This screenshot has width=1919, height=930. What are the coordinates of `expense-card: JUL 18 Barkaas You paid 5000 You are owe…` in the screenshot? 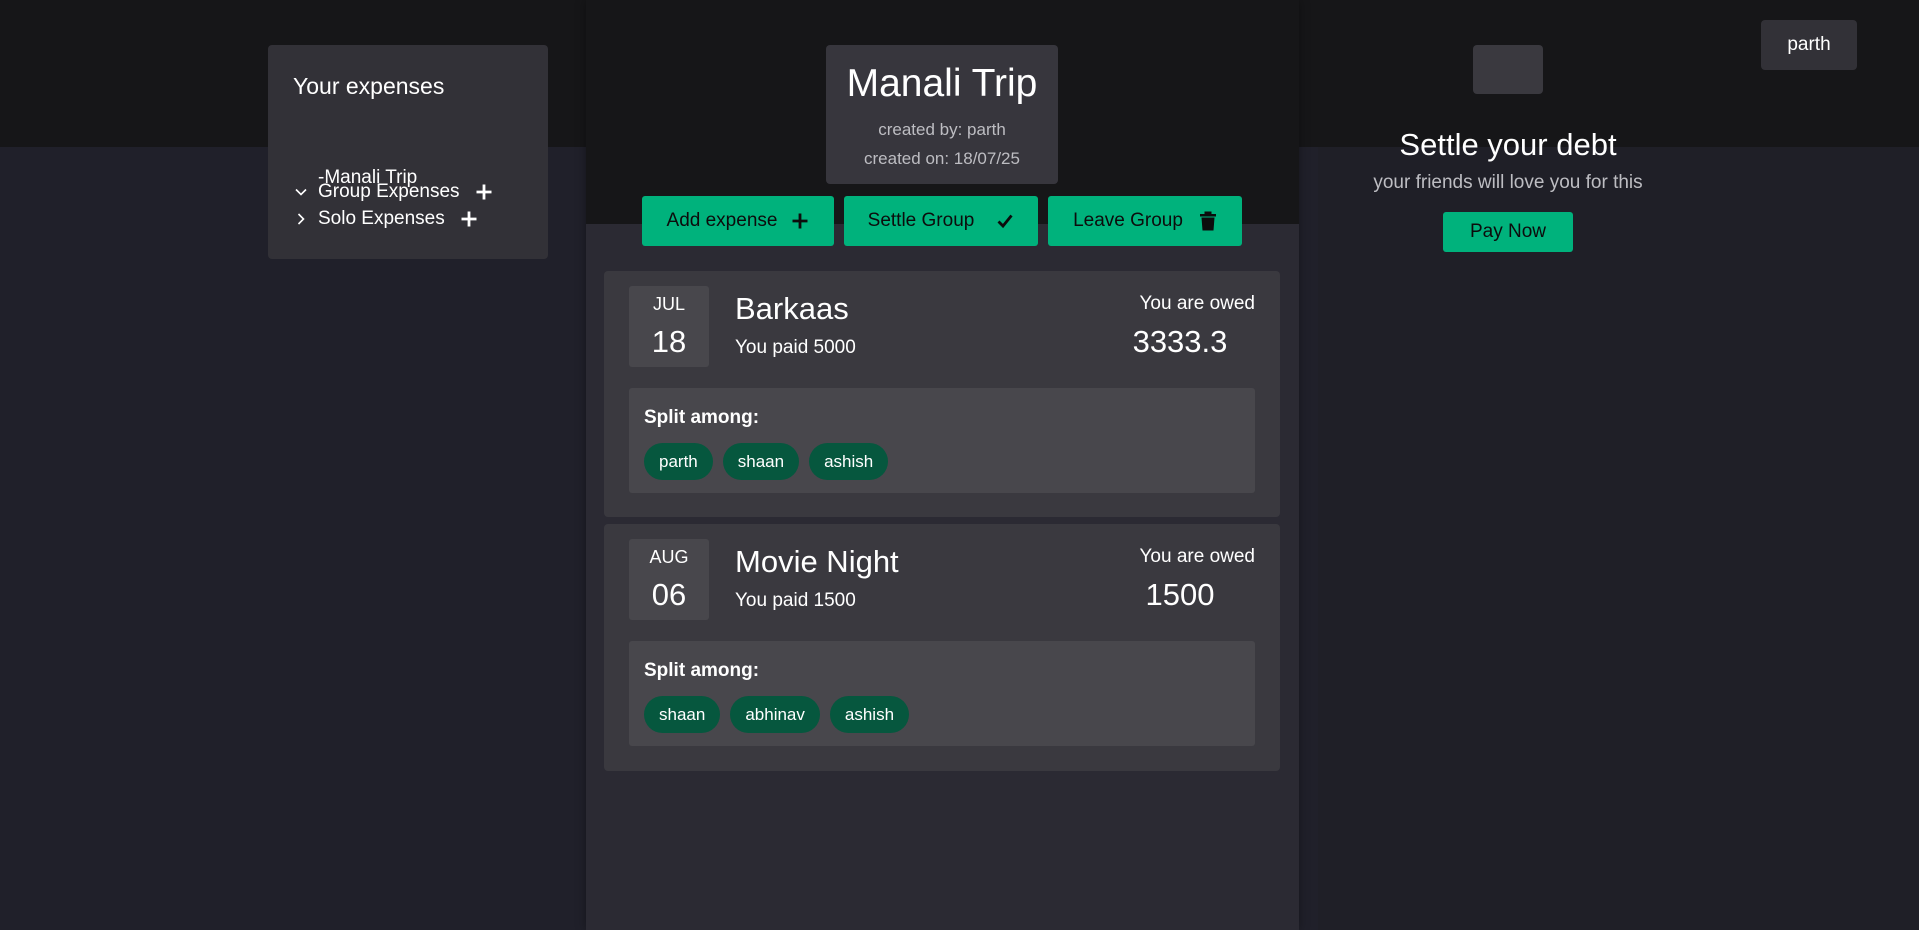 It's located at (942, 394).